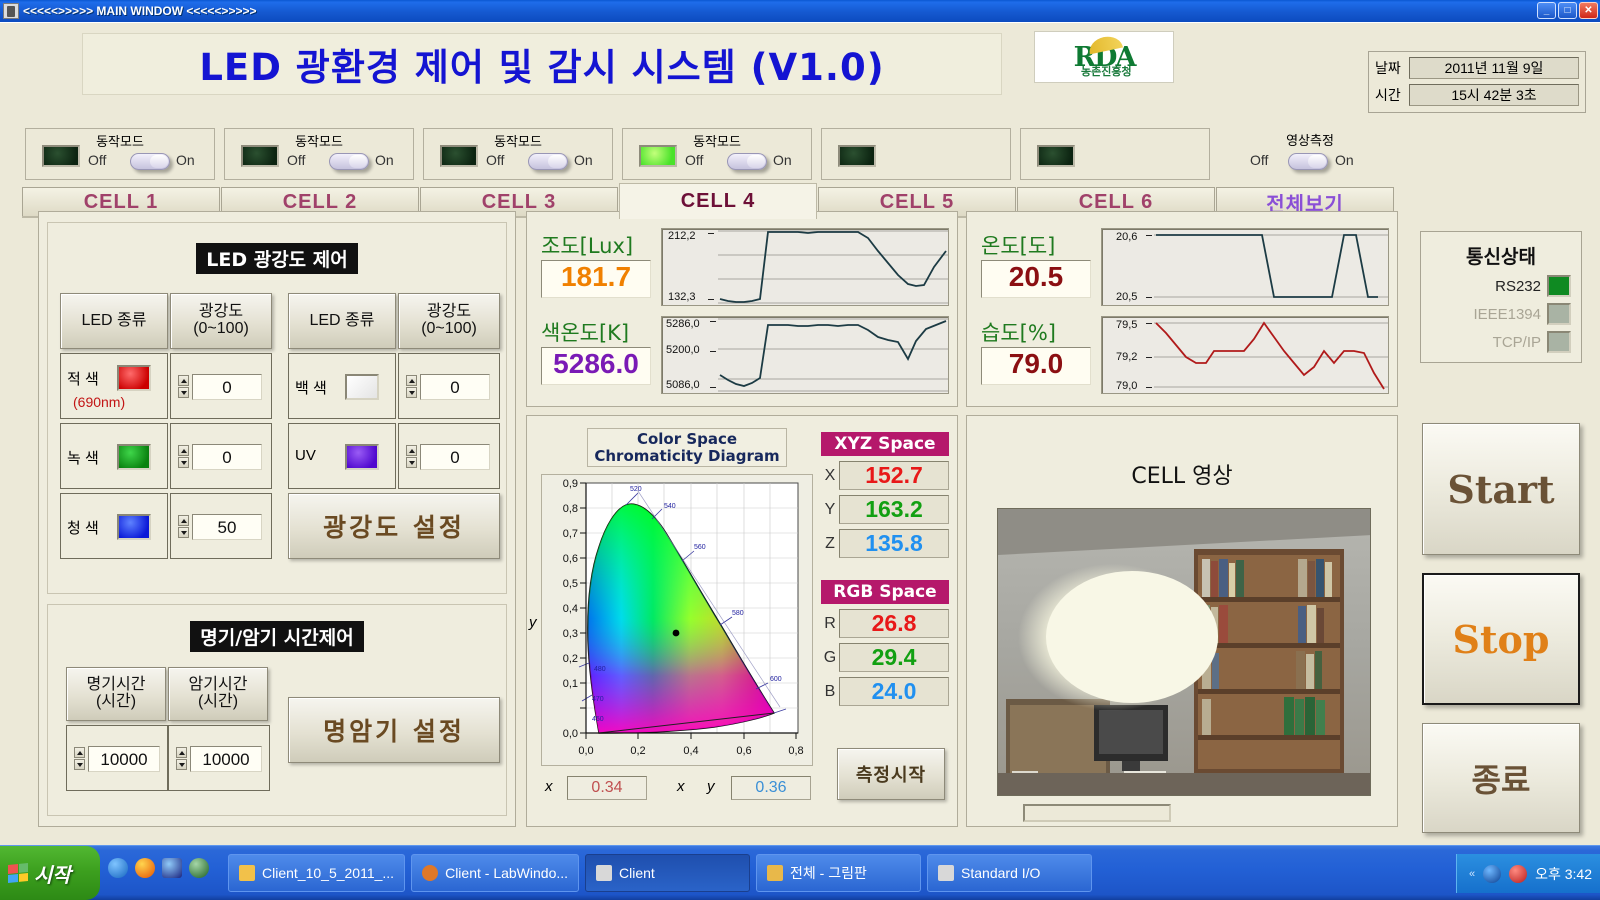 This screenshot has height=900, width=1600. I want to click on cell-video-image, so click(1184, 652).